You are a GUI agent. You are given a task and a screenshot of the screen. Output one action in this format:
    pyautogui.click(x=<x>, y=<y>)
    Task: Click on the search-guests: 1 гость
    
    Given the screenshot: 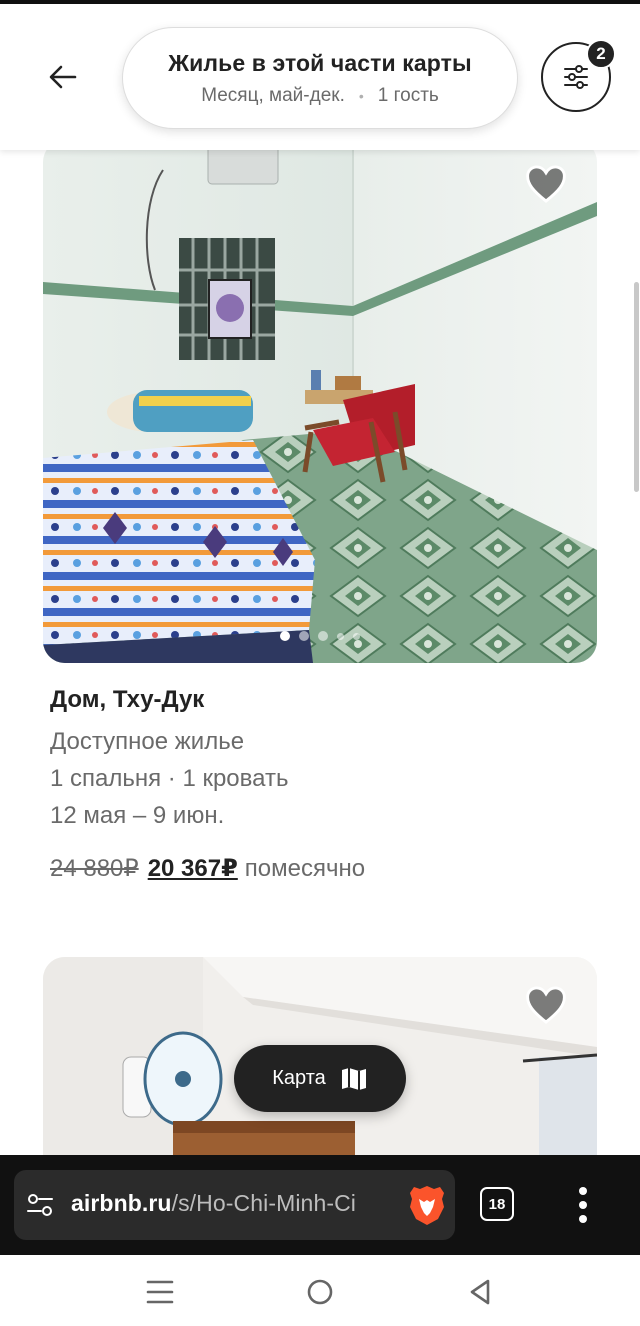 What is the action you would take?
    pyautogui.click(x=408, y=95)
    